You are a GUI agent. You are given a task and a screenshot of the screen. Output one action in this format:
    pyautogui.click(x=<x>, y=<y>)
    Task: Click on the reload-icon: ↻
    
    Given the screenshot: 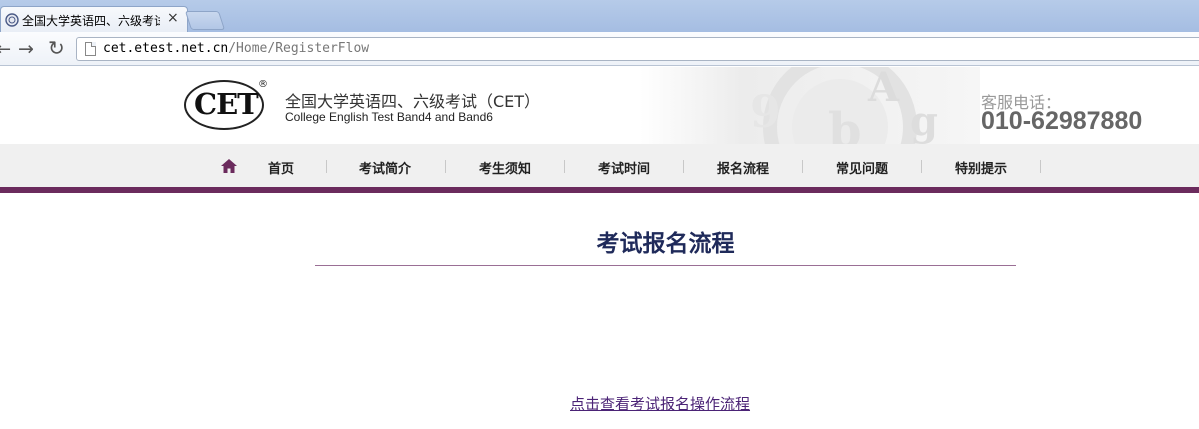 What is the action you would take?
    pyautogui.click(x=56, y=48)
    